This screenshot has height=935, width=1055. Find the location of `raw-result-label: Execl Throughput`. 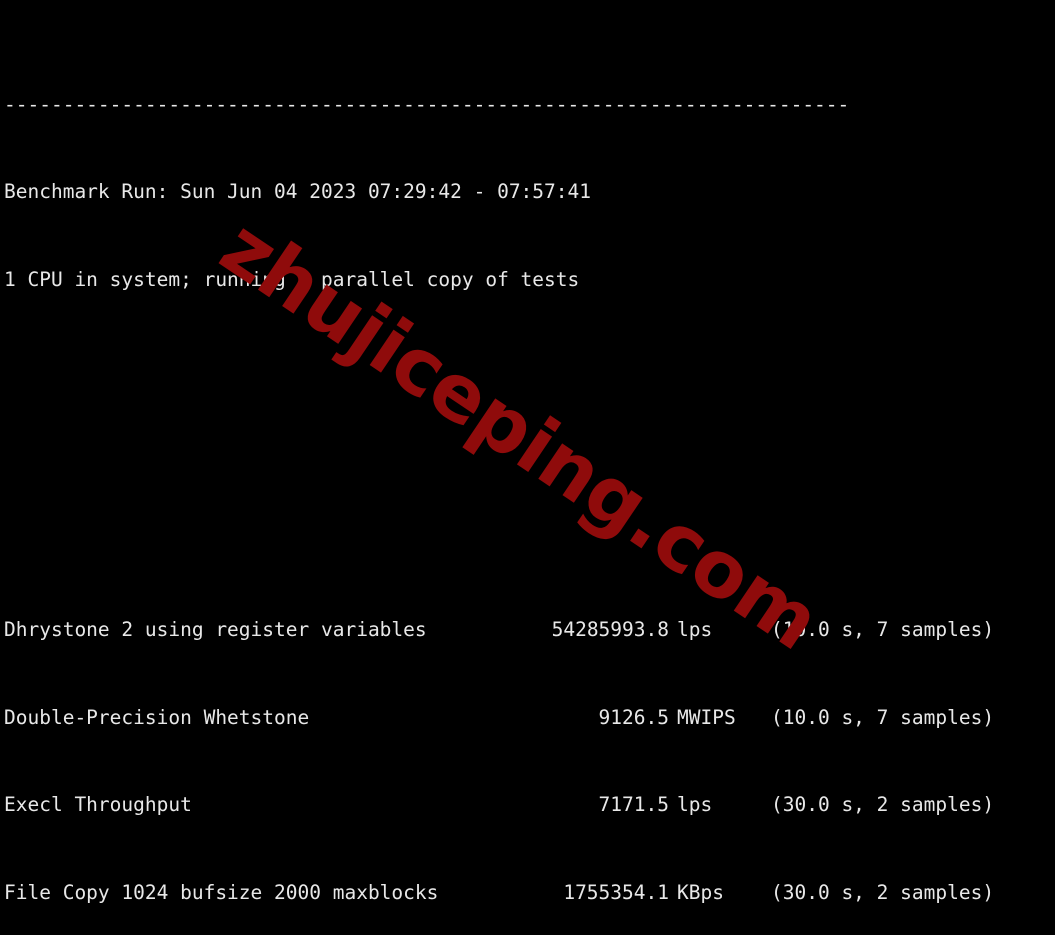

raw-result-label: Execl Throughput is located at coordinates (98, 805).